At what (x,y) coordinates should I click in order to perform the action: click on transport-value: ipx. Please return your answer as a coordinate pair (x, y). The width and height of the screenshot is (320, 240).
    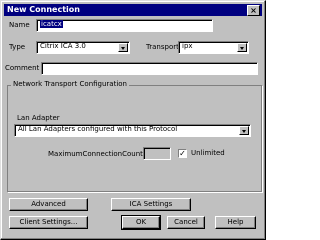
    Looking at the image, I should click on (187, 46).